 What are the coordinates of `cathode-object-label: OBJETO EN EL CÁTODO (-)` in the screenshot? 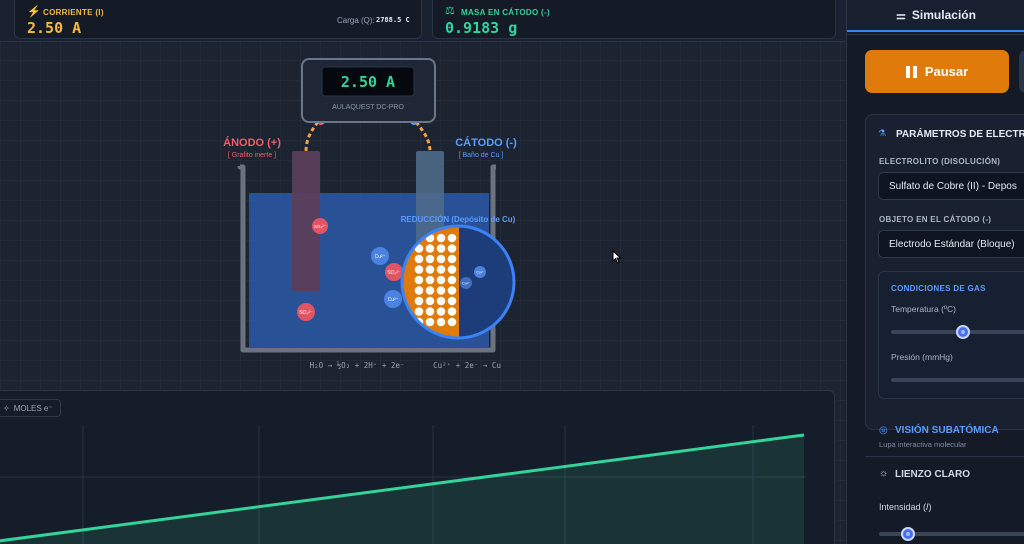 It's located at (935, 219).